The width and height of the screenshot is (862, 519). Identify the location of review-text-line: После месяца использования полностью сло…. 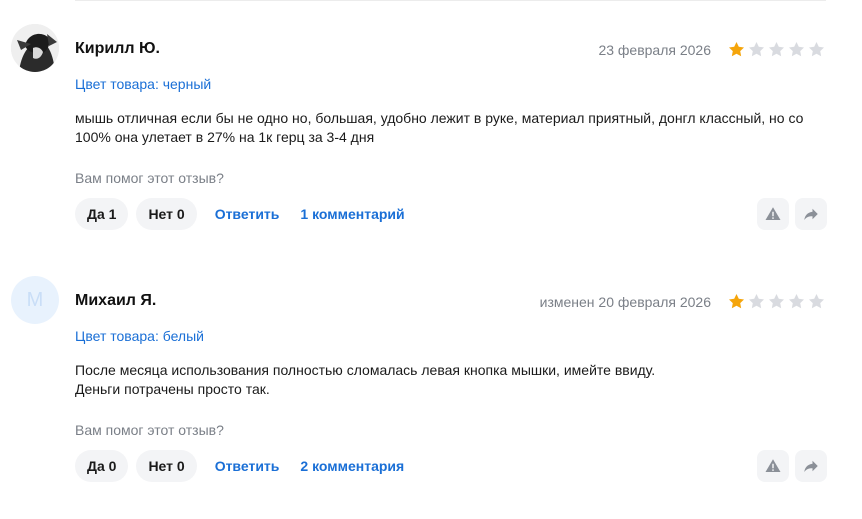
(365, 370).